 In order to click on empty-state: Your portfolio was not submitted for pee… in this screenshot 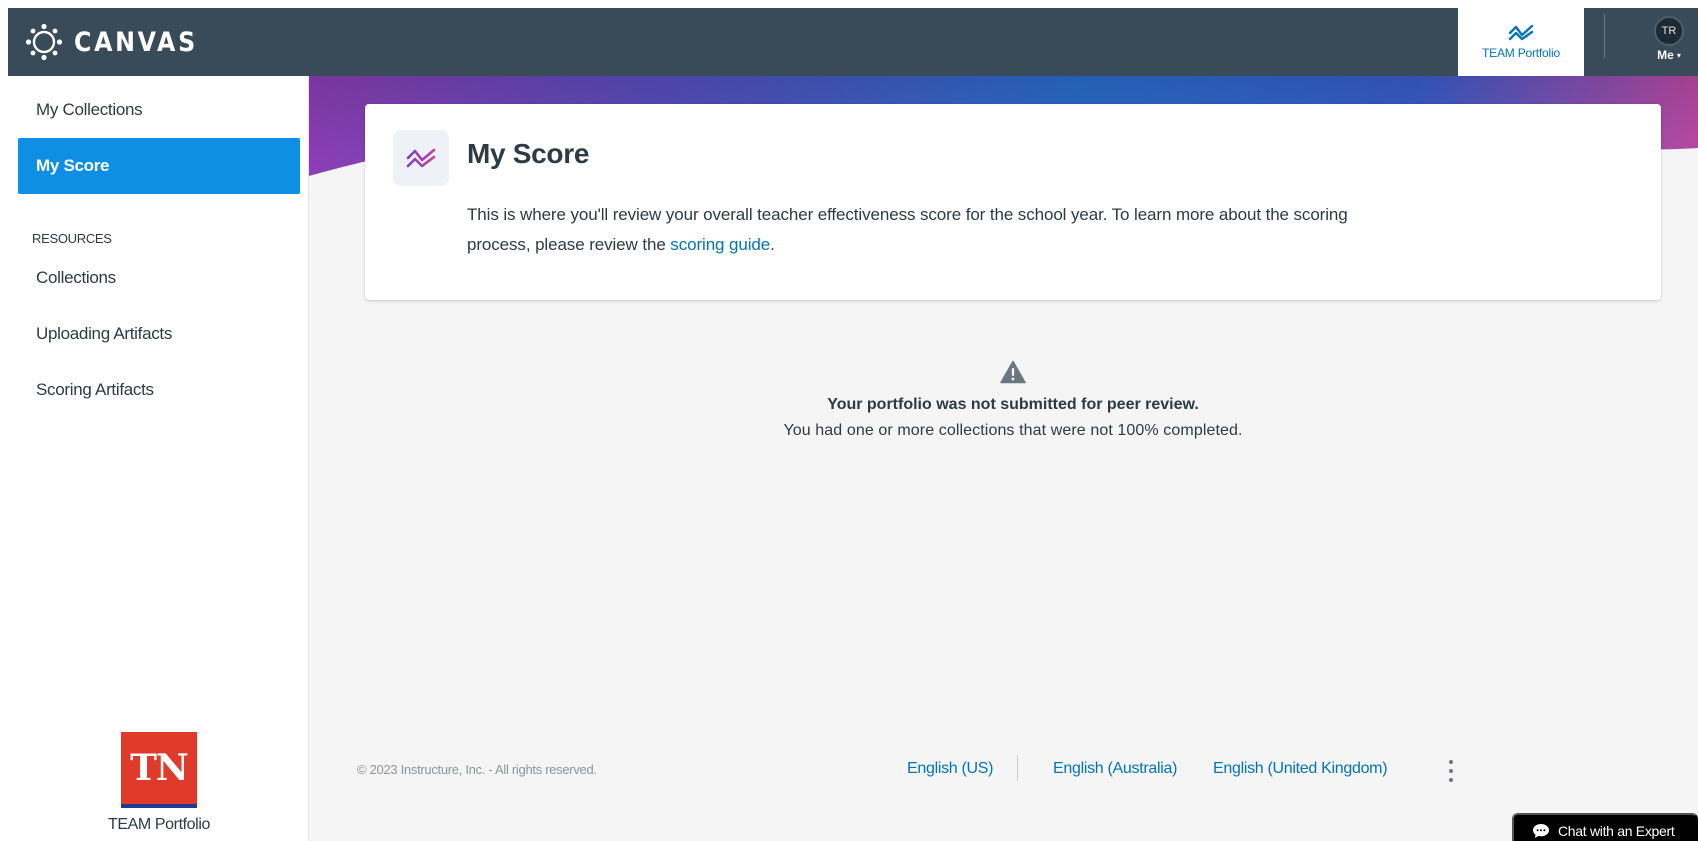, I will do `click(1013, 400)`.